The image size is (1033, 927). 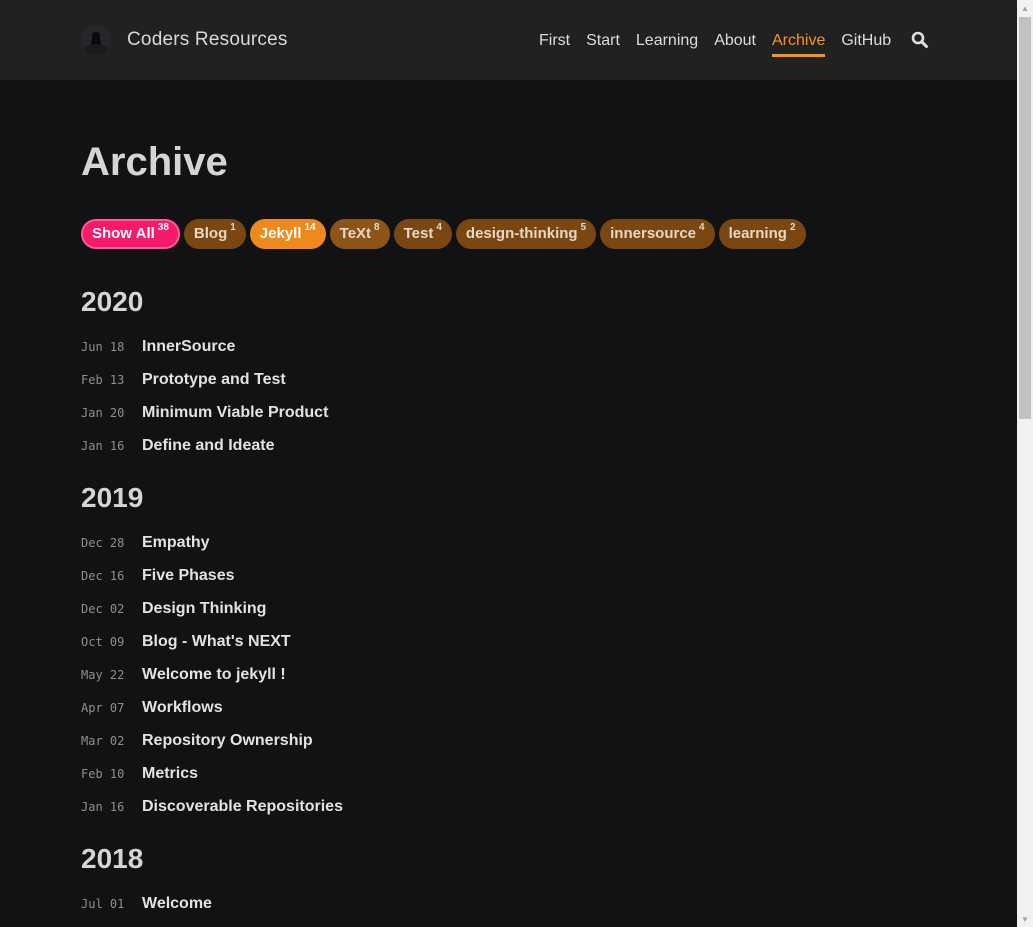 I want to click on nav-item-first: First, so click(x=554, y=42).